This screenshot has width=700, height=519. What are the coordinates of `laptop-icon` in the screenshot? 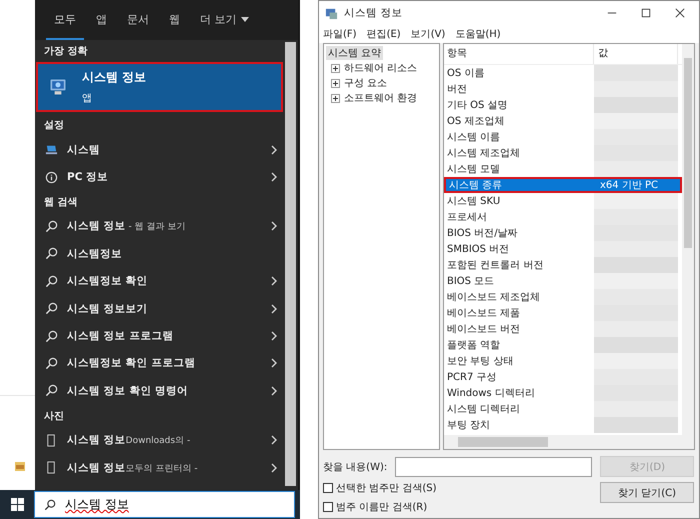 It's located at (51, 149).